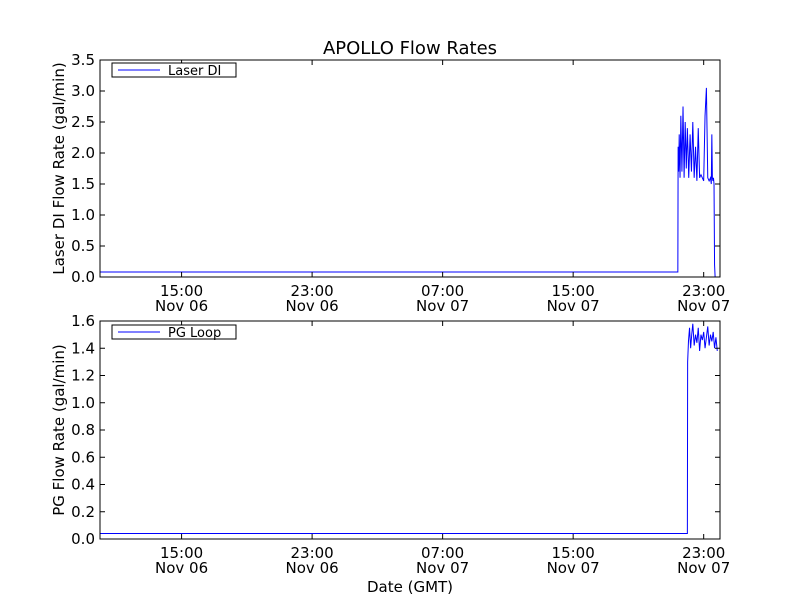  I want to click on y-tick-label: 2.5, so click(83, 122).